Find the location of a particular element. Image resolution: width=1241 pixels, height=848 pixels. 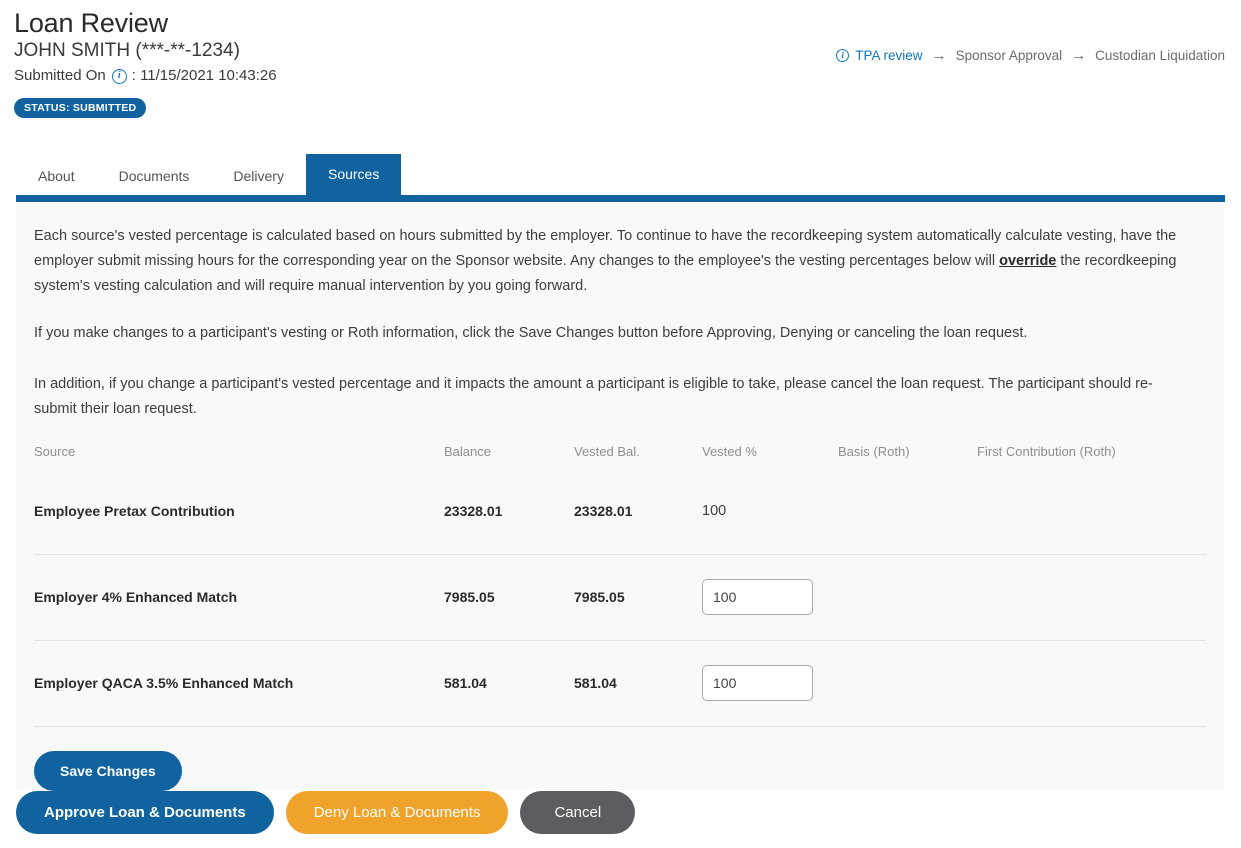

cell-balance: 23328.01 is located at coordinates (473, 511).